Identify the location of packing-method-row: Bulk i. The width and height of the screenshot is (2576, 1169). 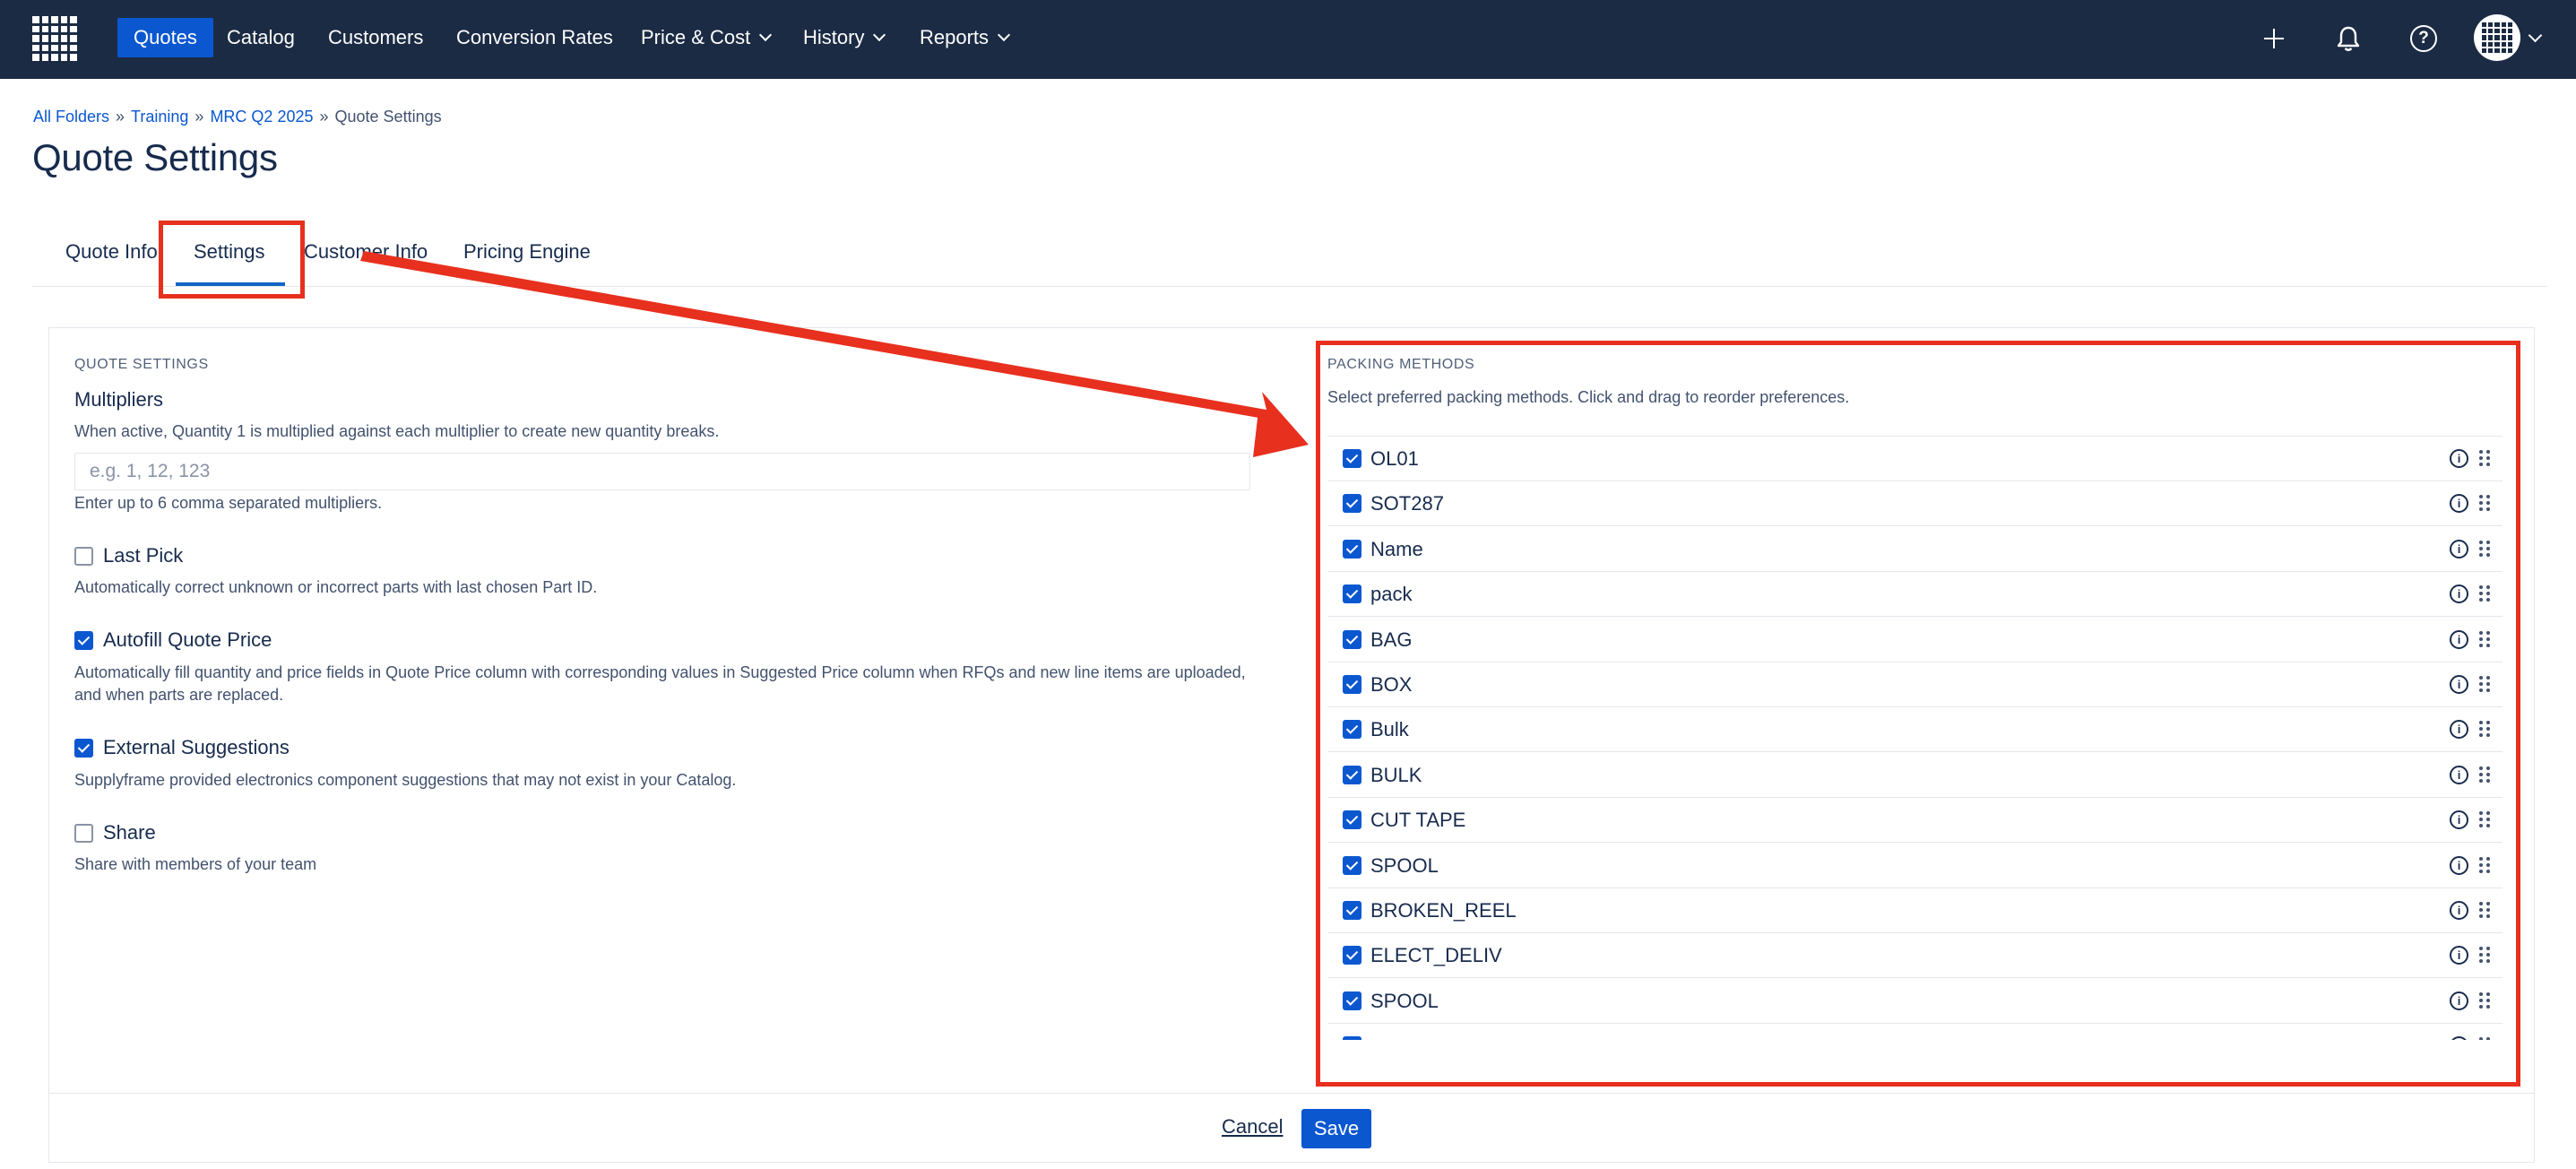
(1915, 730).